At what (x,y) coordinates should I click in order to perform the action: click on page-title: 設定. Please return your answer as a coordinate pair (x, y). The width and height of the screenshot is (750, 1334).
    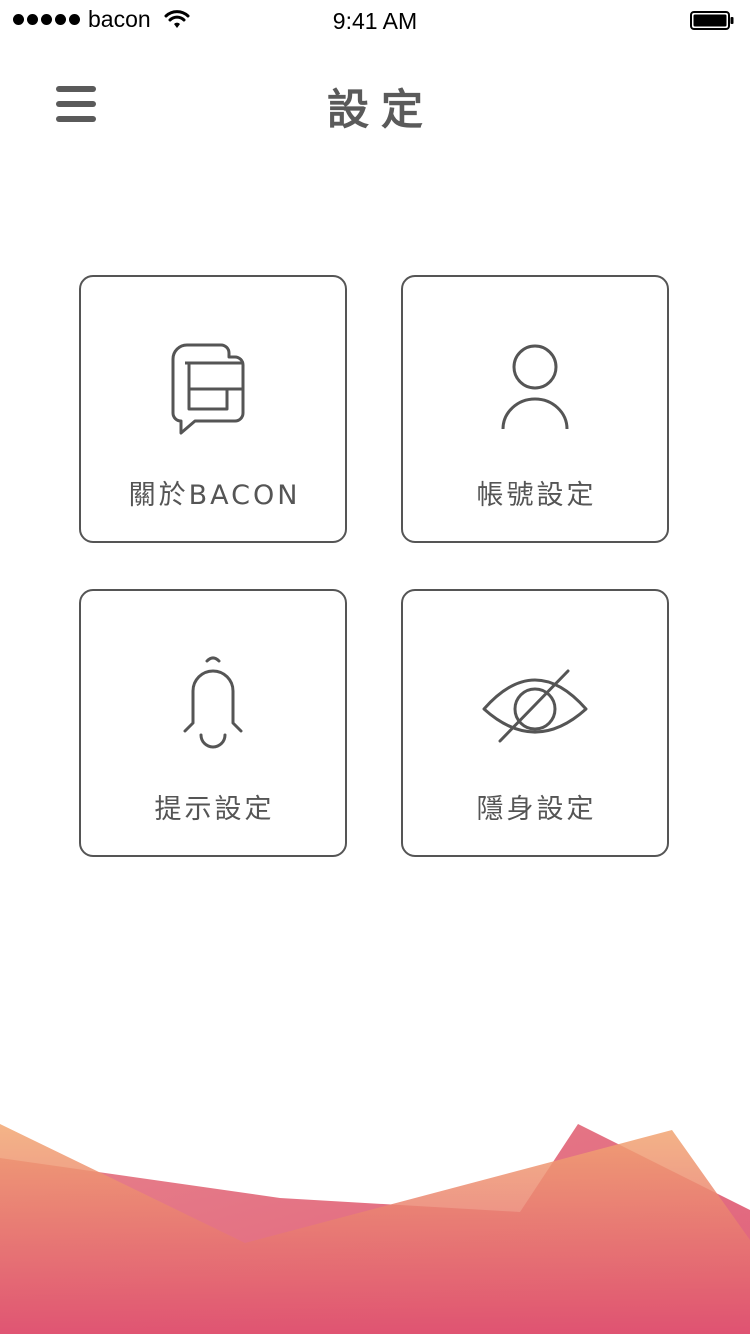
    Looking at the image, I should click on (380, 109).